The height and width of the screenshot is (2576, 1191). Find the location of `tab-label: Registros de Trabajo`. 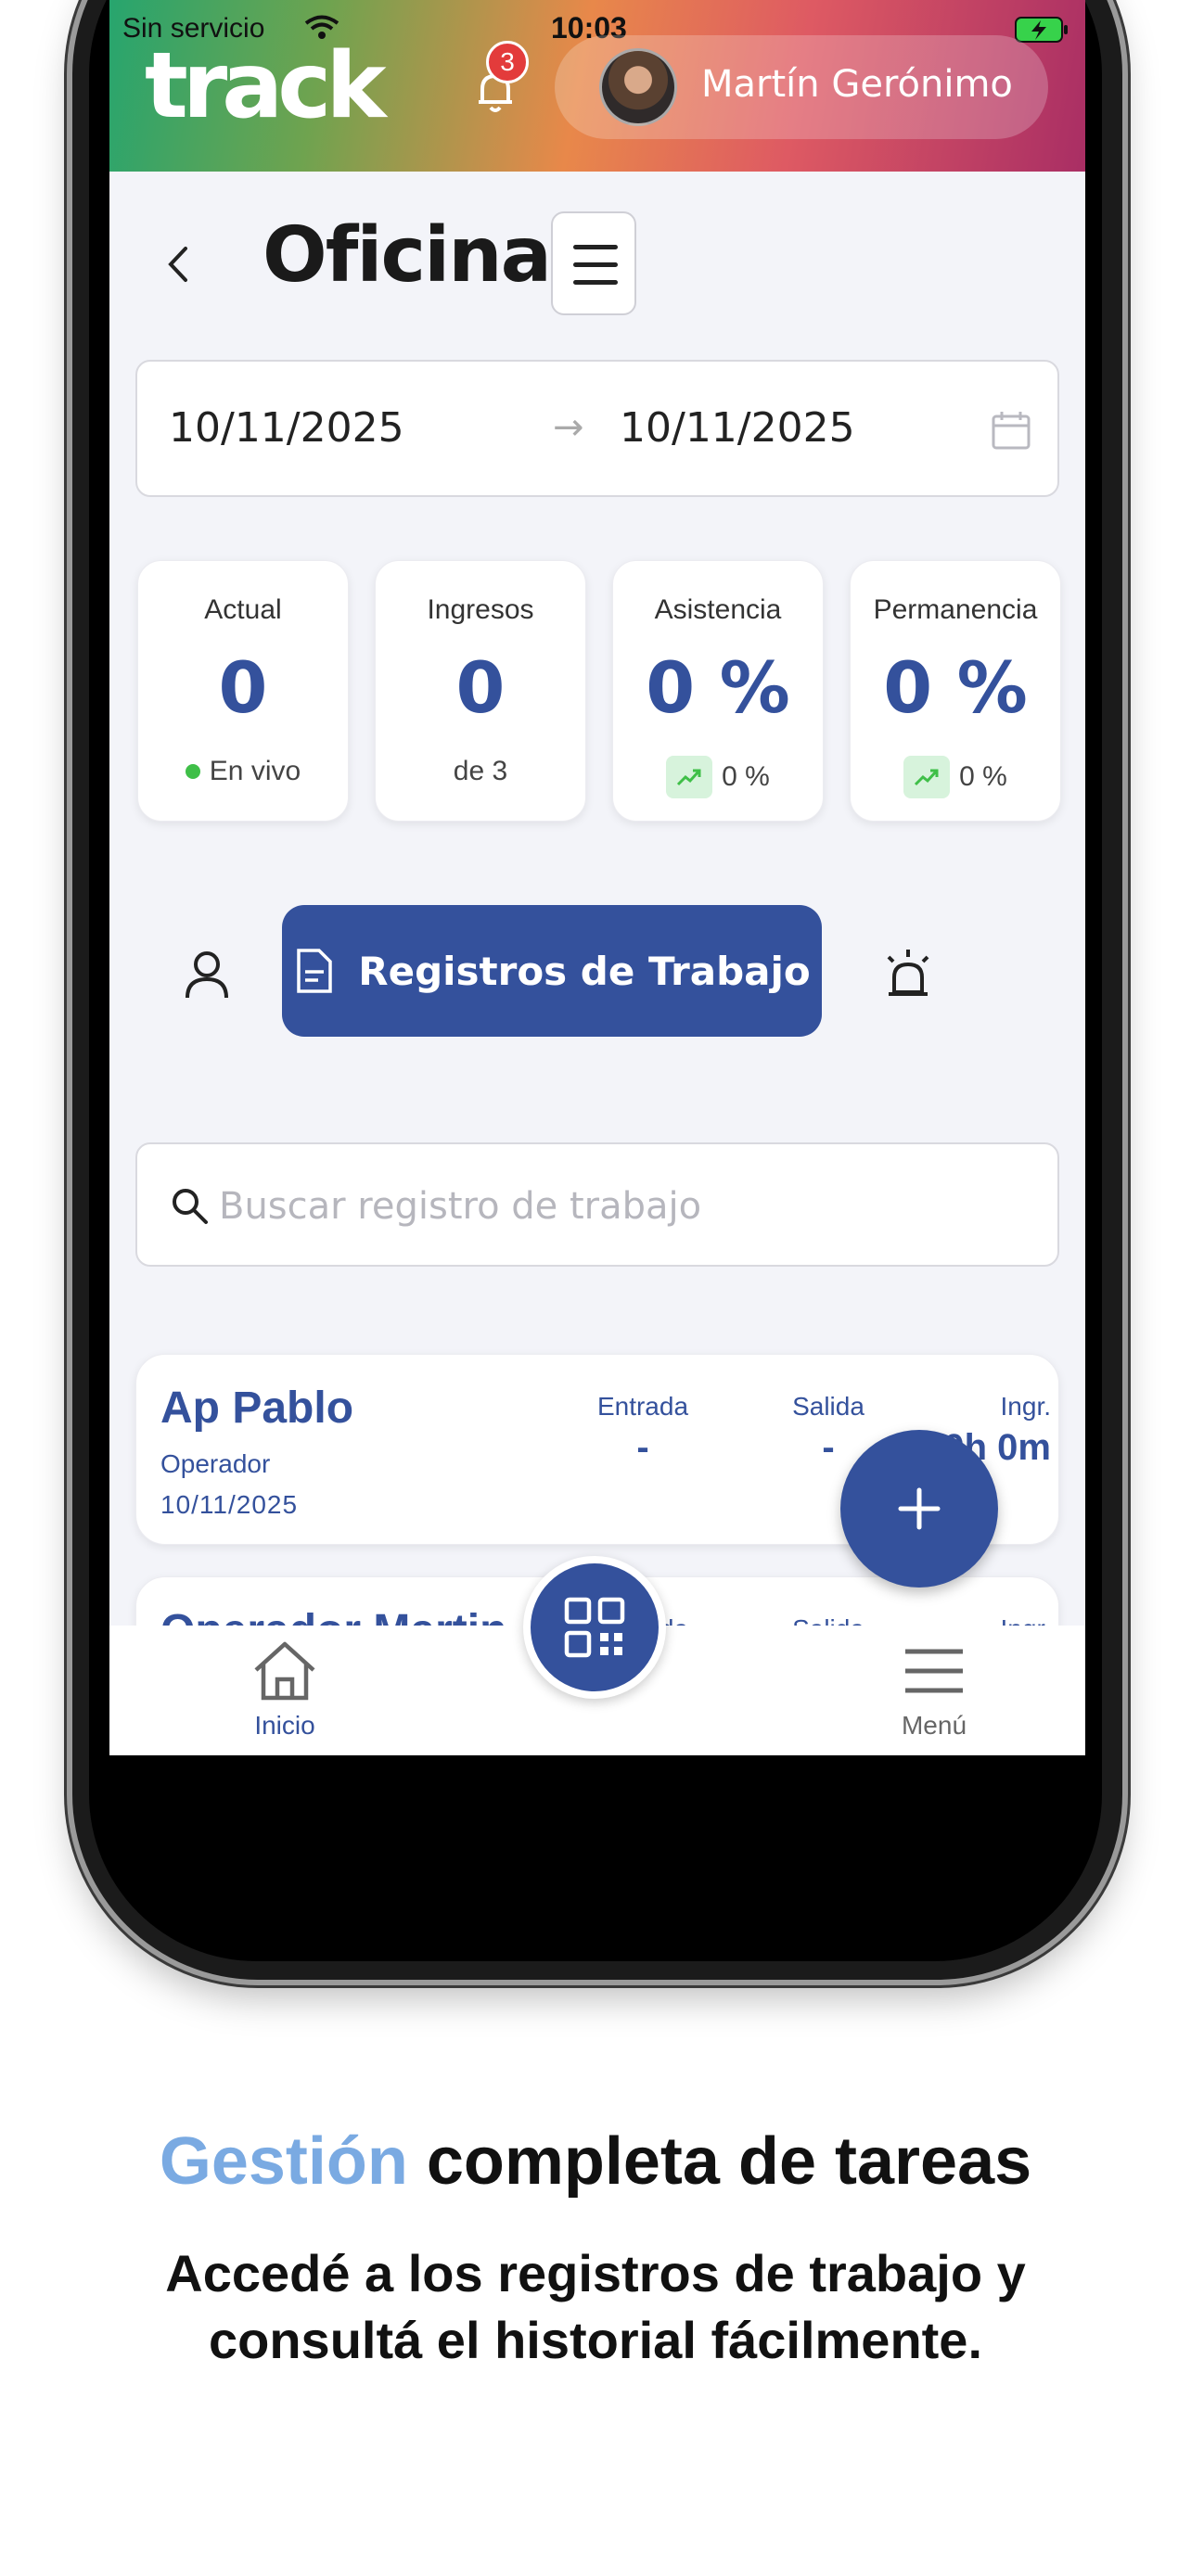

tab-label: Registros de Trabajo is located at coordinates (584, 971).